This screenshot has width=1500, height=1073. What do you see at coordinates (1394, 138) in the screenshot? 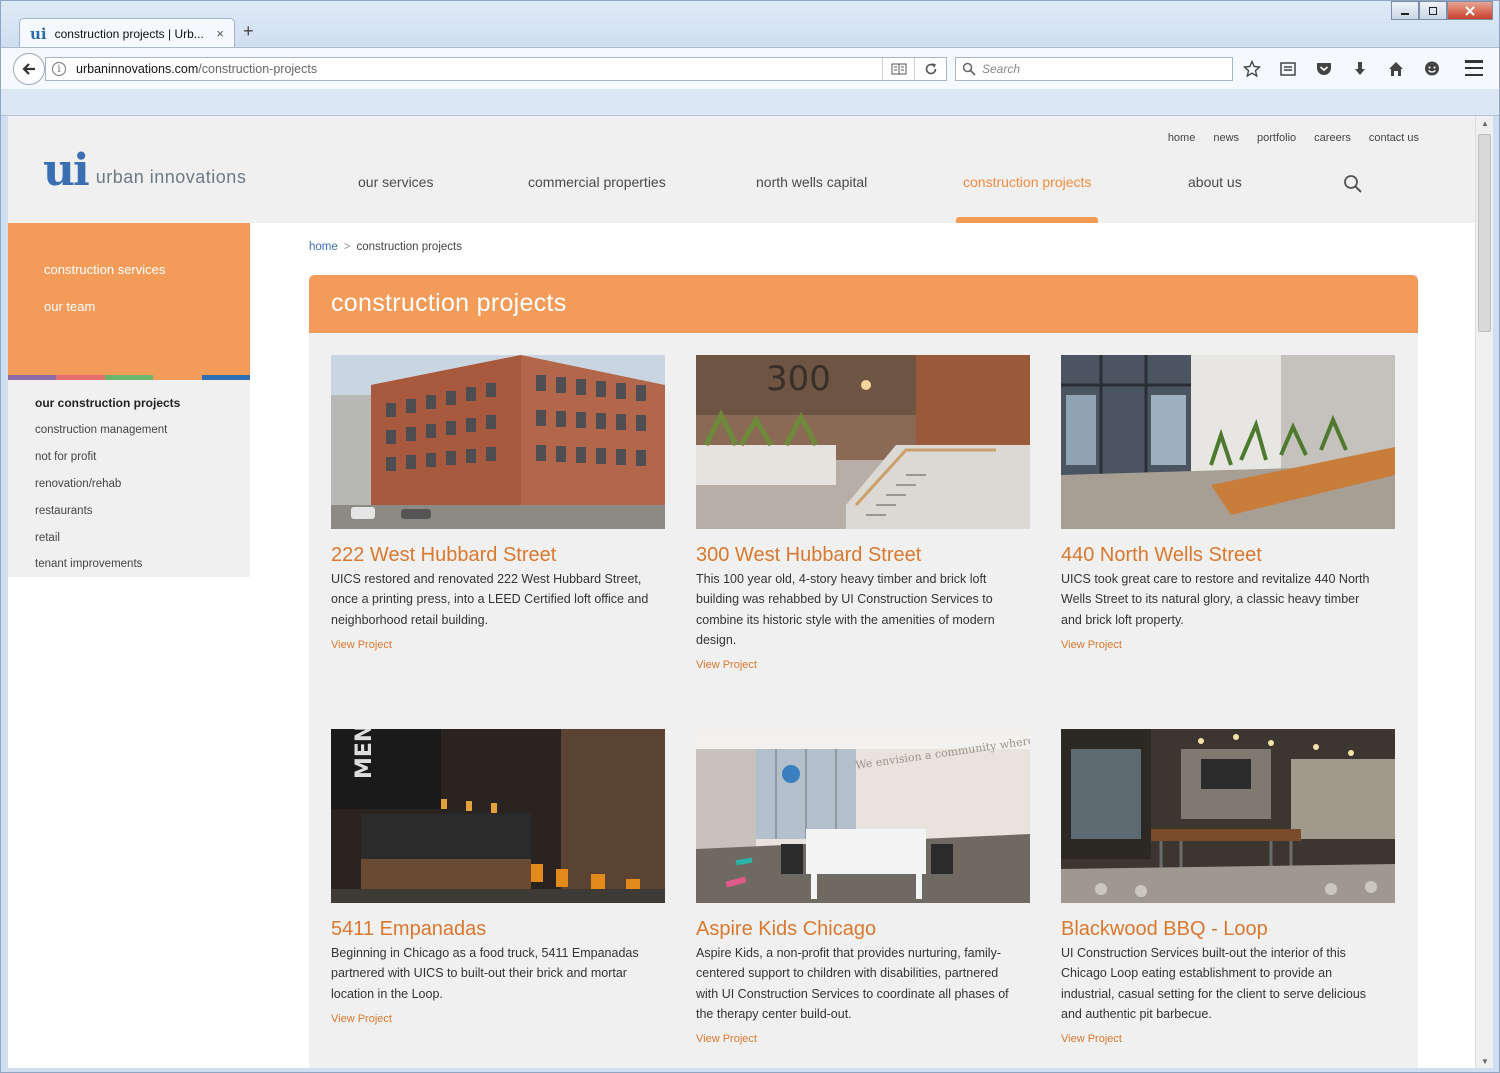
I see `util-nav-contact-us: contact us` at bounding box center [1394, 138].